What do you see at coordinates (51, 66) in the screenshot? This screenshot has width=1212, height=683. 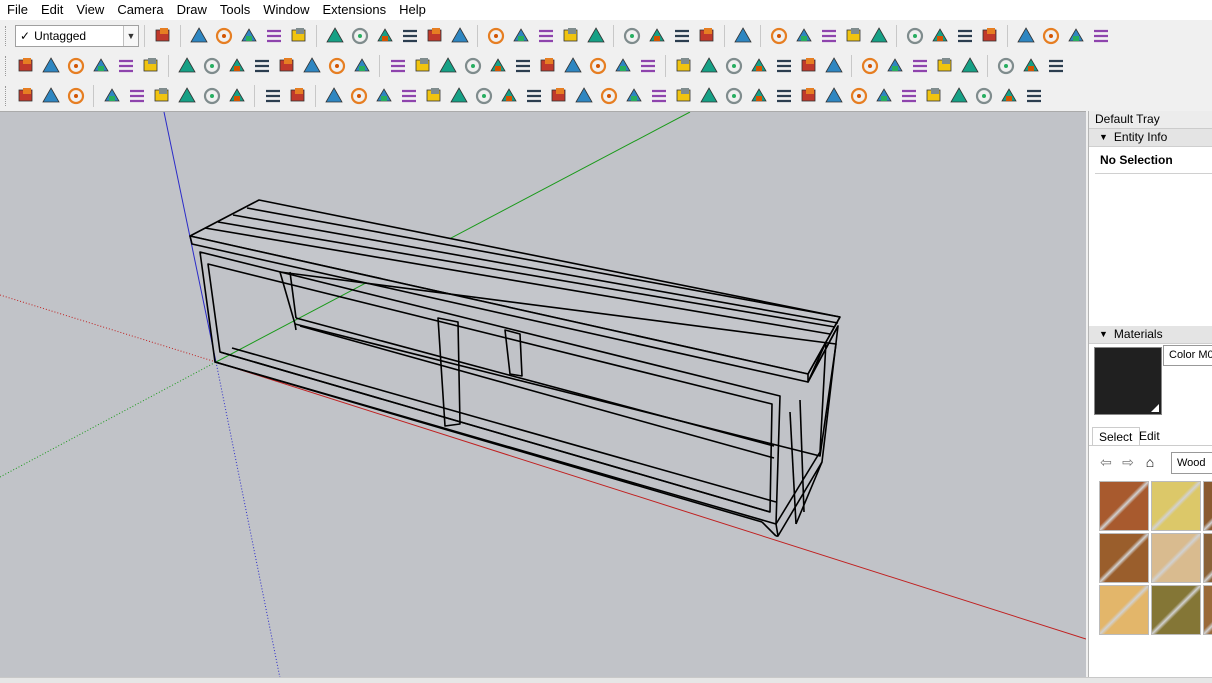 I see `smoove-tool-icon` at bounding box center [51, 66].